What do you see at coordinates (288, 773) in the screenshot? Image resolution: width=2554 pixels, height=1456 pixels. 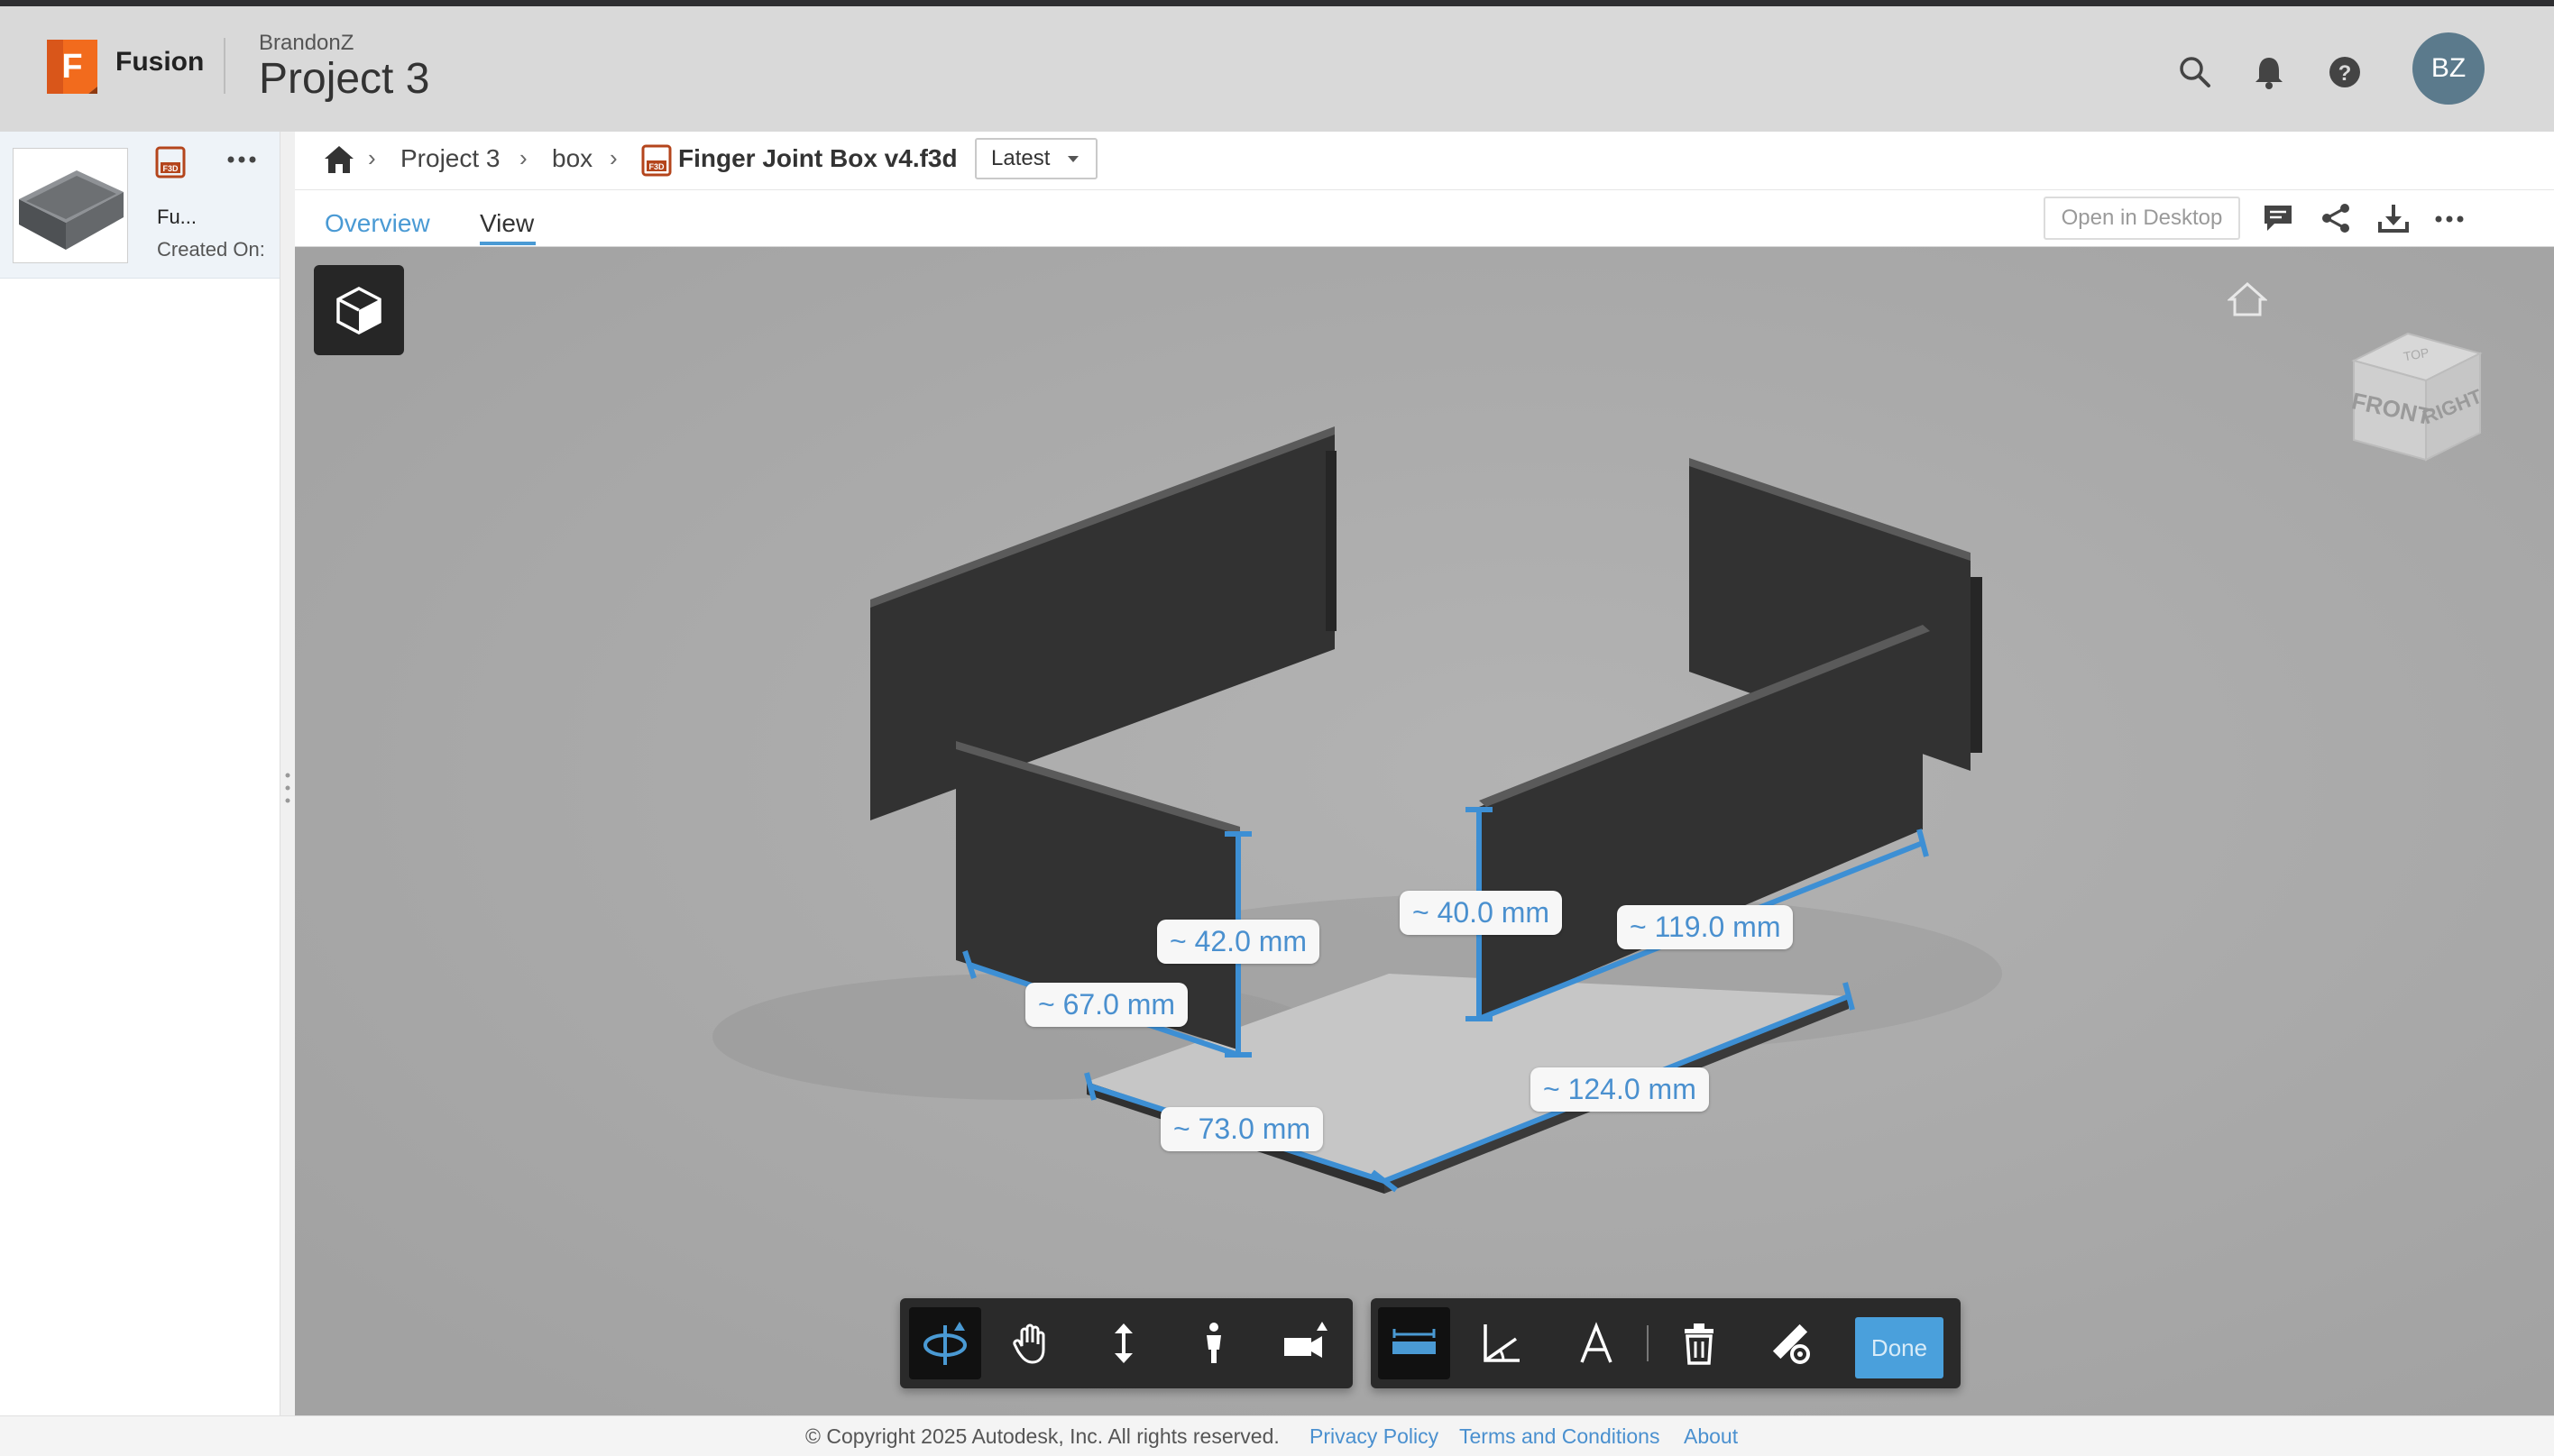 I see `panel-splitter` at bounding box center [288, 773].